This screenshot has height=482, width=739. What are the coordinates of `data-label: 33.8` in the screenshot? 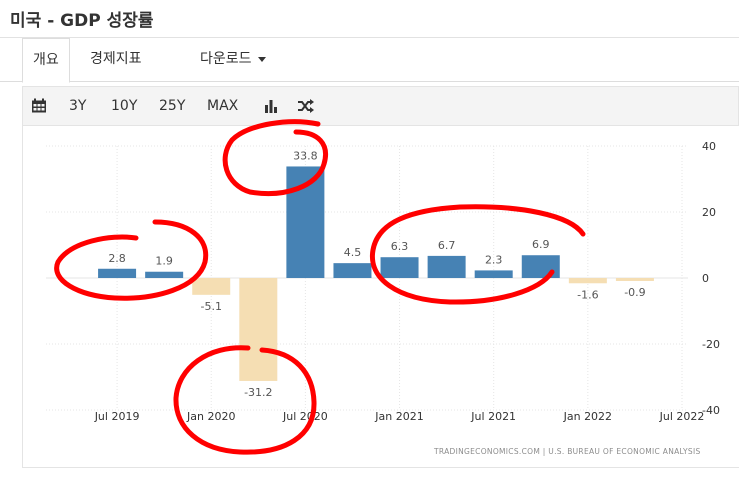 It's located at (305, 155).